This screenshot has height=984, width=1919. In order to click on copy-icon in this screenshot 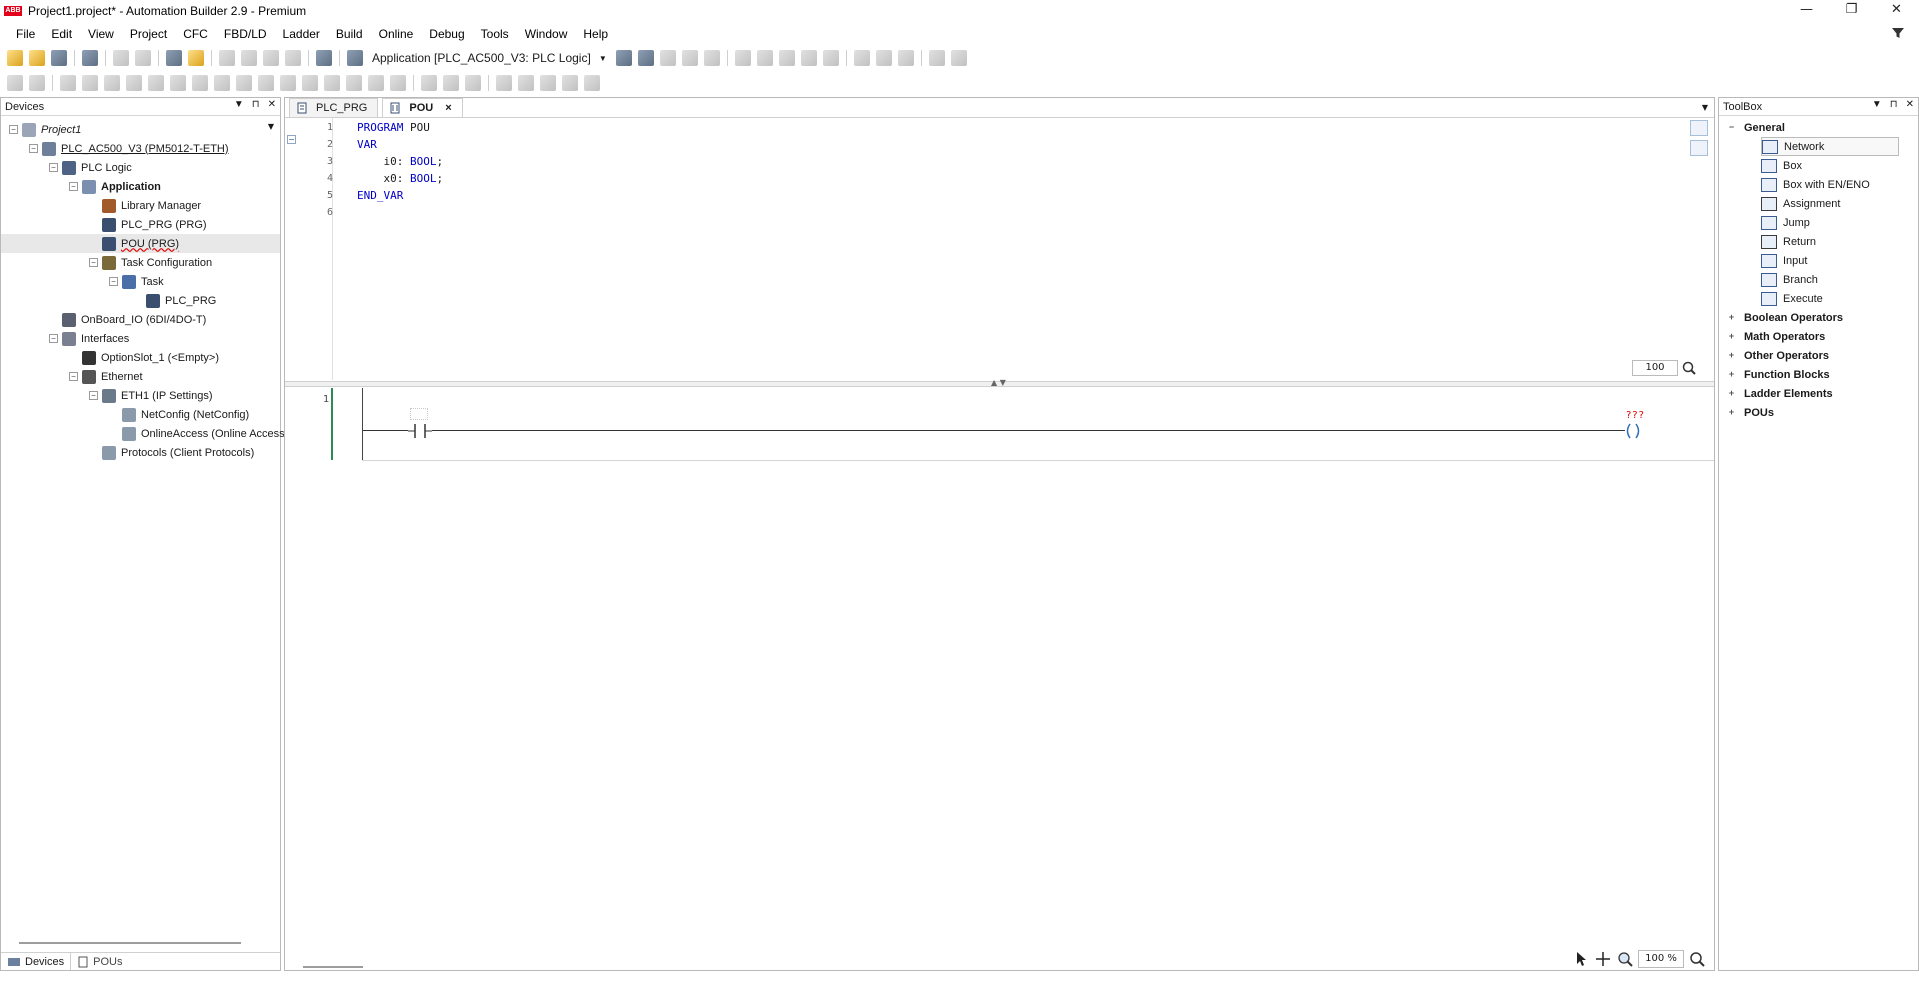, I will do `click(324, 58)`.